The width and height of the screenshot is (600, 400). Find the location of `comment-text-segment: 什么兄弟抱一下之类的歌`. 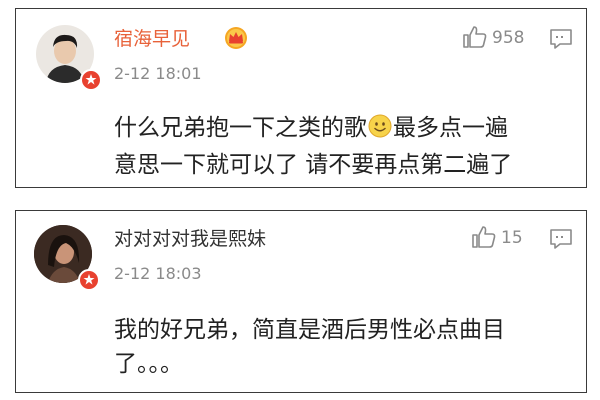

comment-text-segment: 什么兄弟抱一下之类的歌 is located at coordinates (240, 128).